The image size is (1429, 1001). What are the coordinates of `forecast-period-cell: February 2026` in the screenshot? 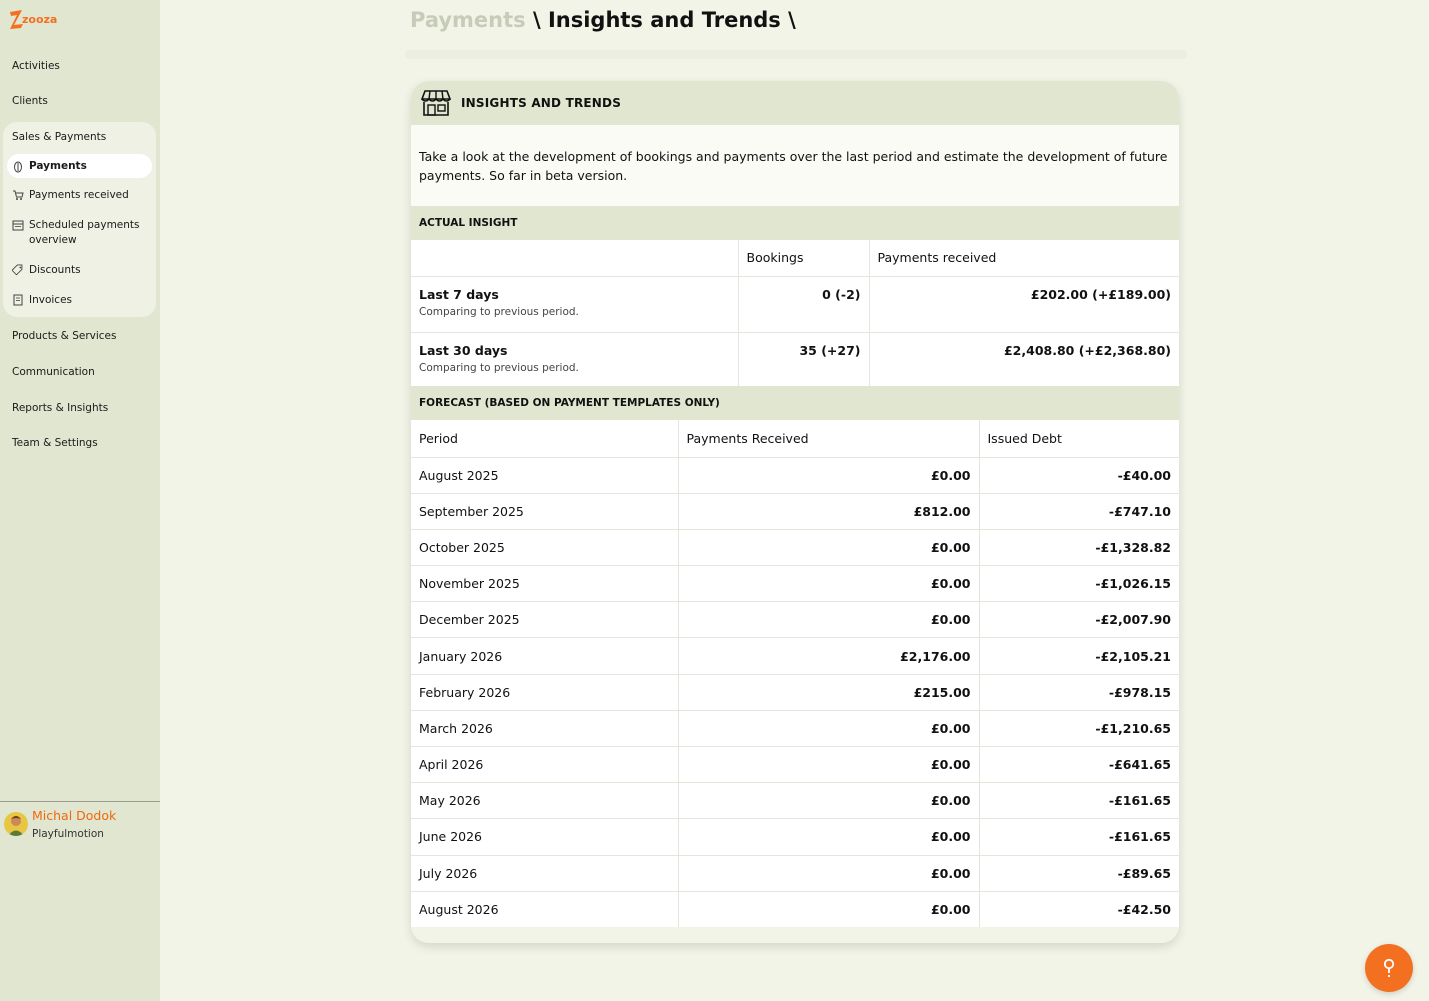 It's located at (545, 692).